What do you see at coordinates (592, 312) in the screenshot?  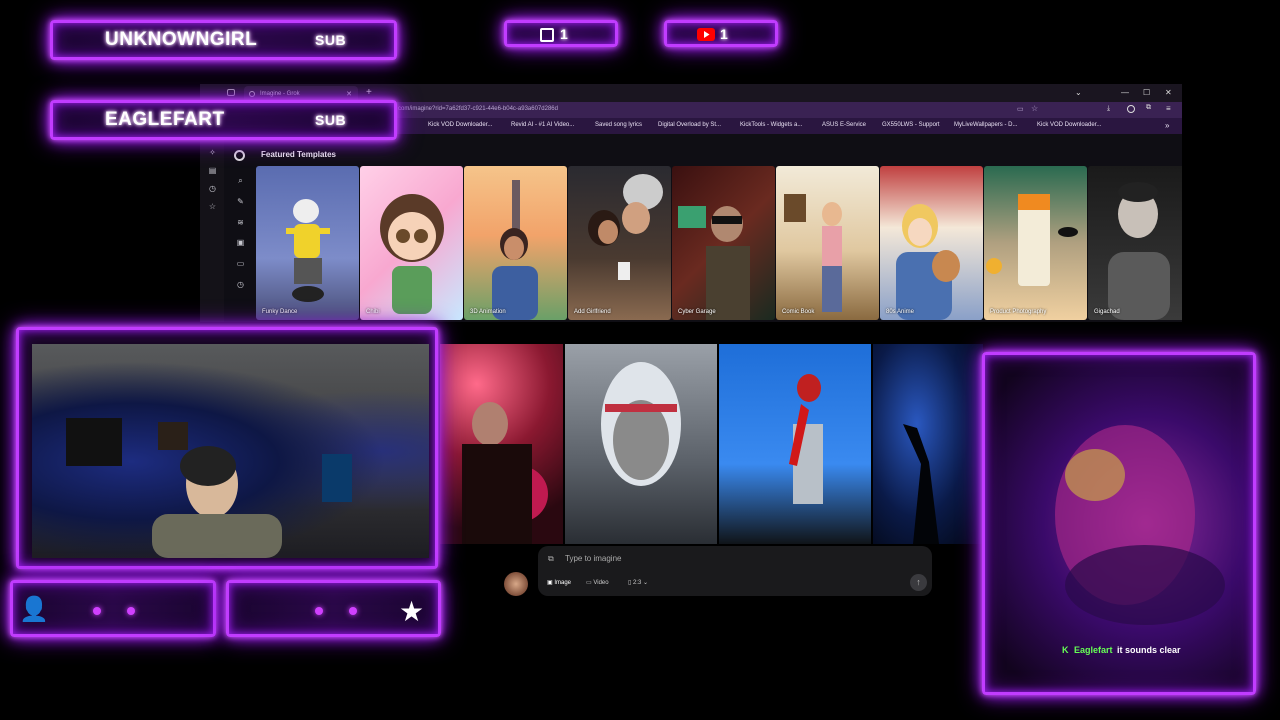 I see `template-label: Add Girlfriend` at bounding box center [592, 312].